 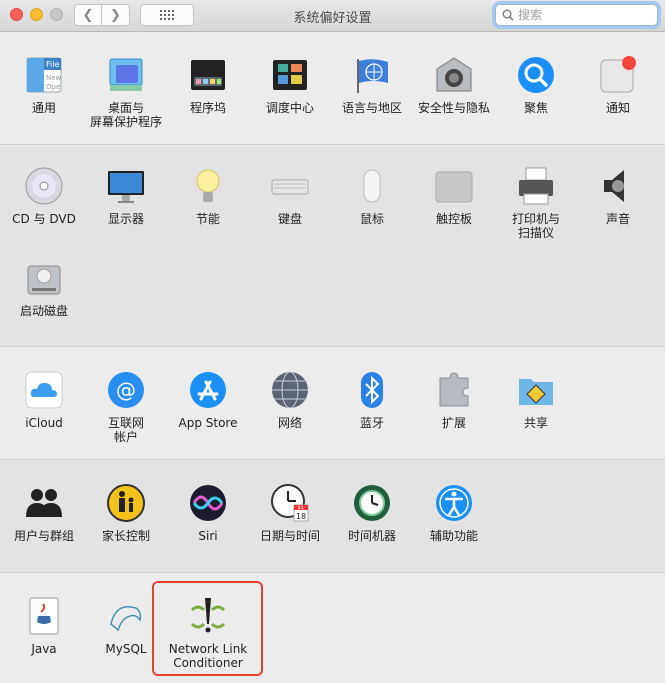 I want to click on pref-general: File New Ope 通用, so click(x=44, y=85).